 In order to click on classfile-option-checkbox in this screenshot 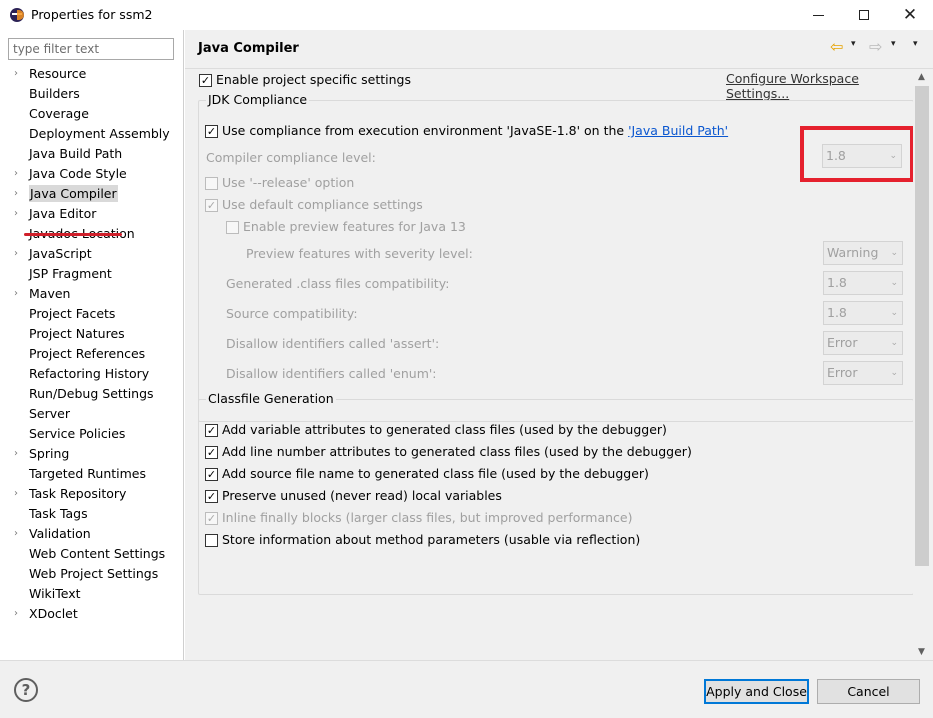, I will do `click(211, 540)`.